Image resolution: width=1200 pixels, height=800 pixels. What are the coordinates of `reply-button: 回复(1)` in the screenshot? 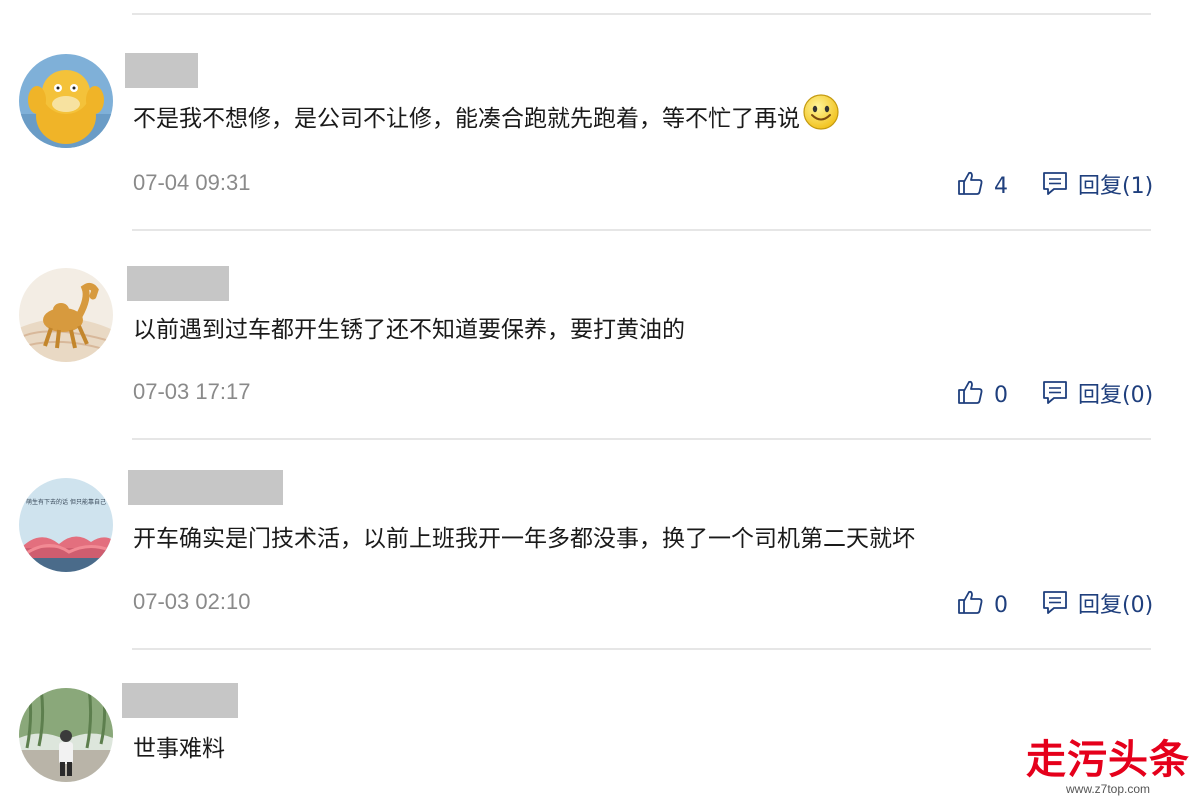 It's located at (1097, 187).